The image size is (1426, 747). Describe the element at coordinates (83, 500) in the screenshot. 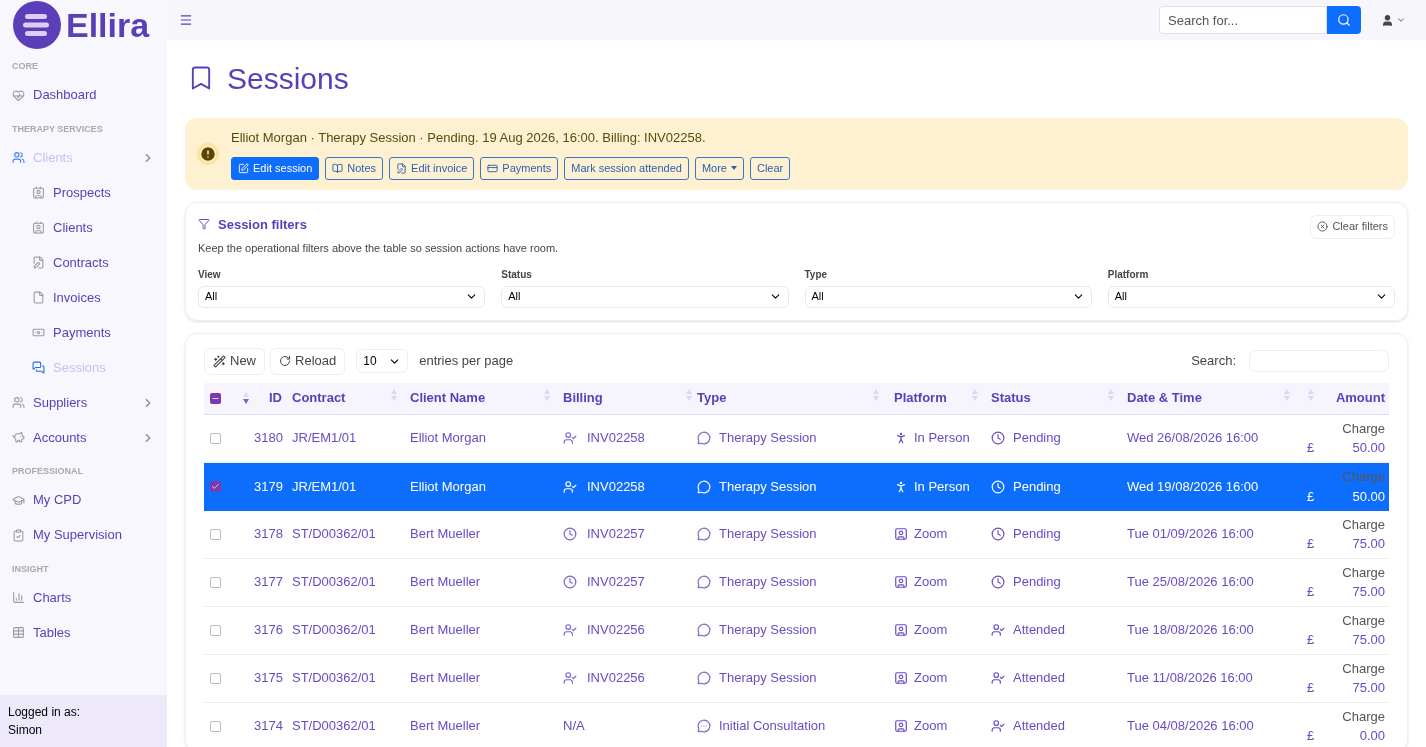

I see `sidebar-item: My CPD` at that location.